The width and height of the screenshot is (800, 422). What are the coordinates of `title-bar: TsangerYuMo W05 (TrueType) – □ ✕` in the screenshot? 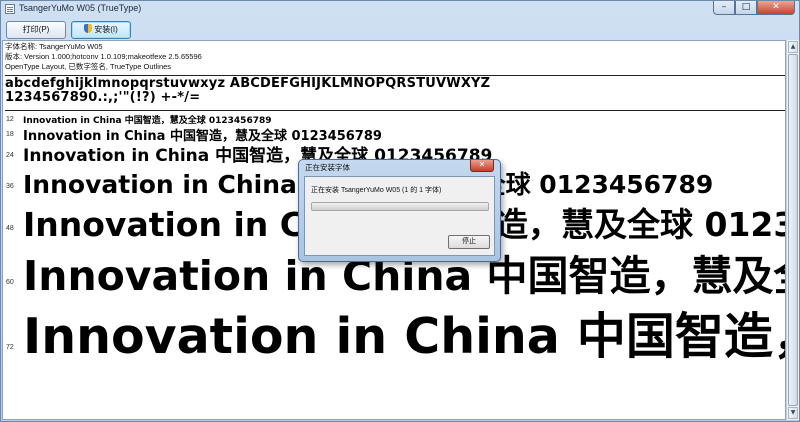 It's located at (400, 9).